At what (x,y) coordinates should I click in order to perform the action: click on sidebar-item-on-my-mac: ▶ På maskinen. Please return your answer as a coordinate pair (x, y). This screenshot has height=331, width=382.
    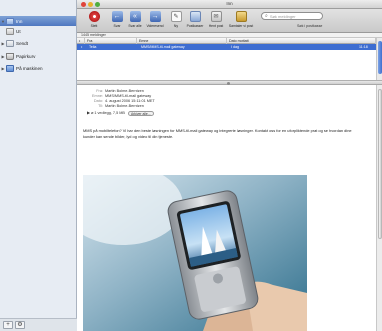
    Looking at the image, I should click on (38, 68).